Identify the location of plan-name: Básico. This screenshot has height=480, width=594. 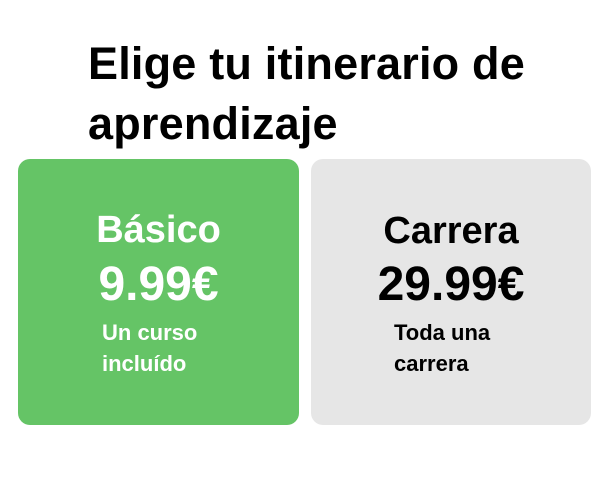
(158, 230).